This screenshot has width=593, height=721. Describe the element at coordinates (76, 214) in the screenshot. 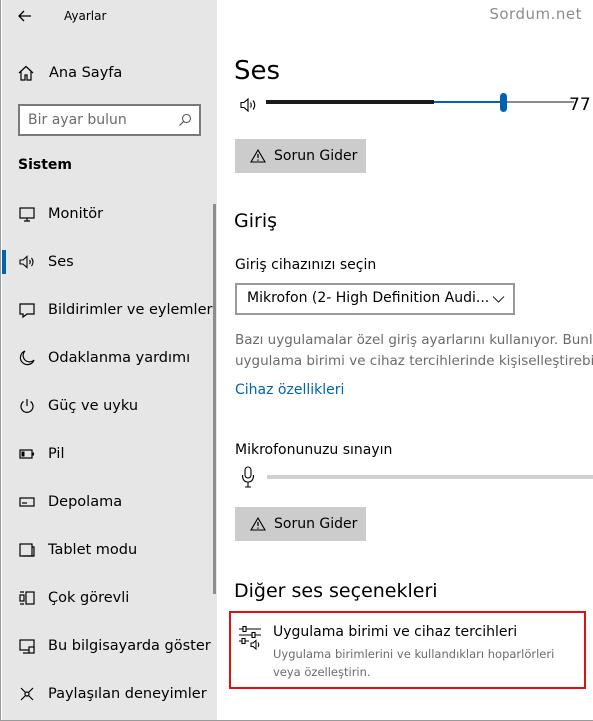

I see `sidebar-item-label: Monitör` at that location.